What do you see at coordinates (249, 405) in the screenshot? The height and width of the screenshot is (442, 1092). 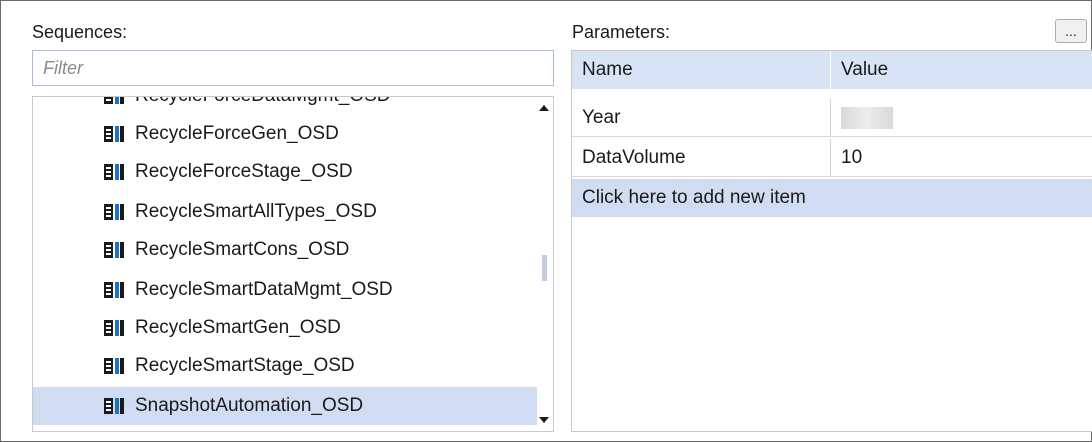 I see `sequence-name: SnapshotAutomation_OSD` at bounding box center [249, 405].